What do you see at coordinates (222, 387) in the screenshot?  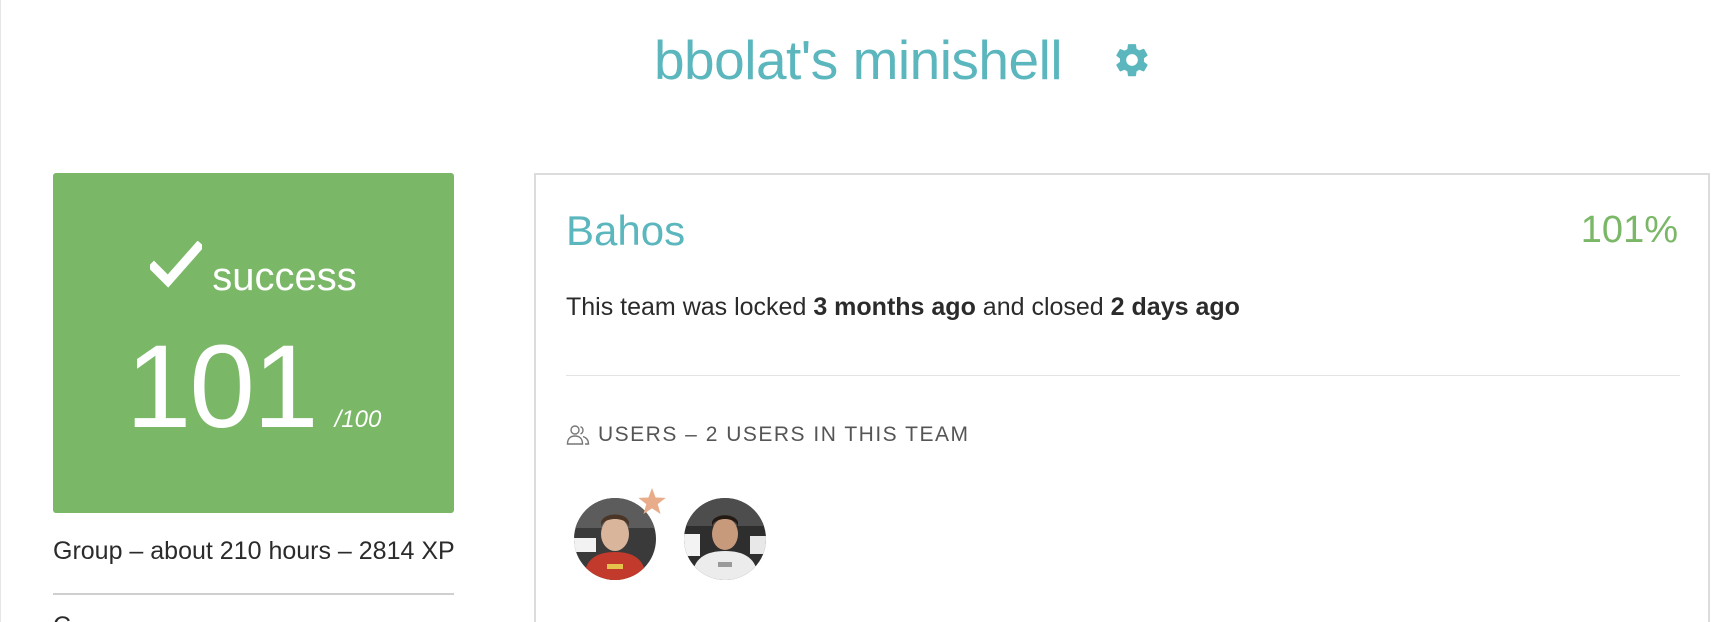 I see `final-mark: 101` at bounding box center [222, 387].